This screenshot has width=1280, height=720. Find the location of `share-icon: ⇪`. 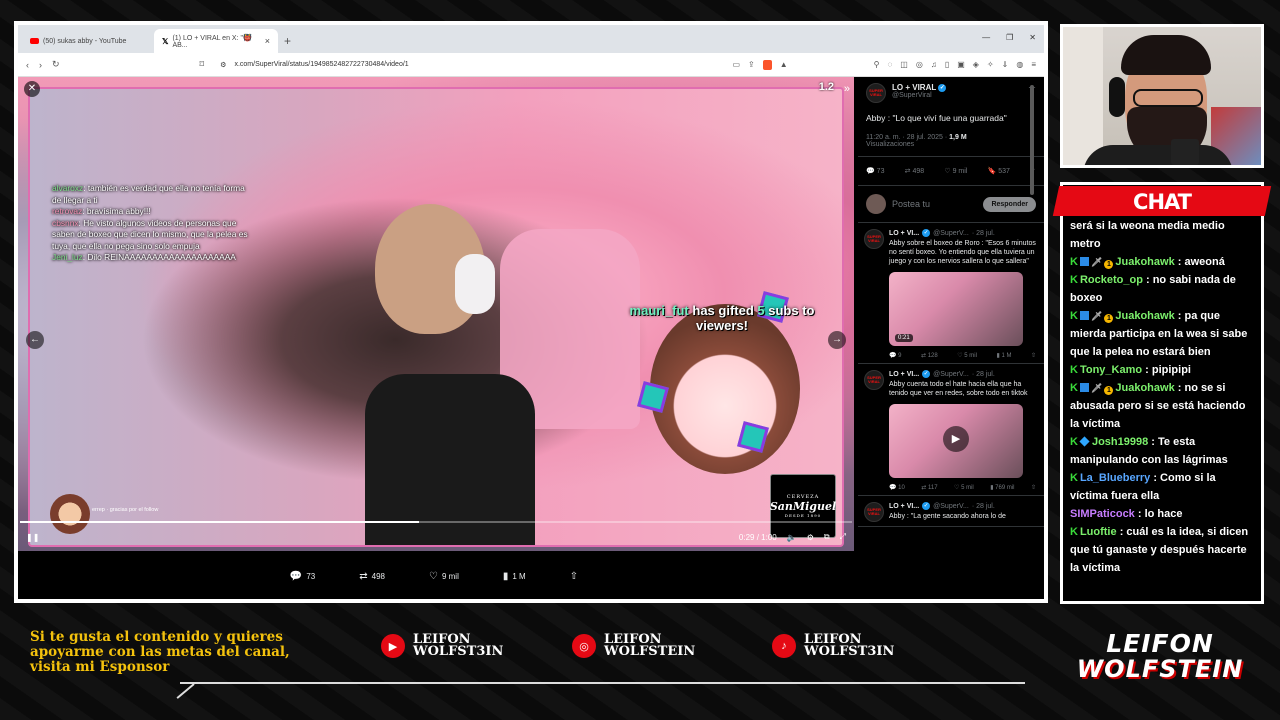

share-icon: ⇪ is located at coordinates (751, 65).